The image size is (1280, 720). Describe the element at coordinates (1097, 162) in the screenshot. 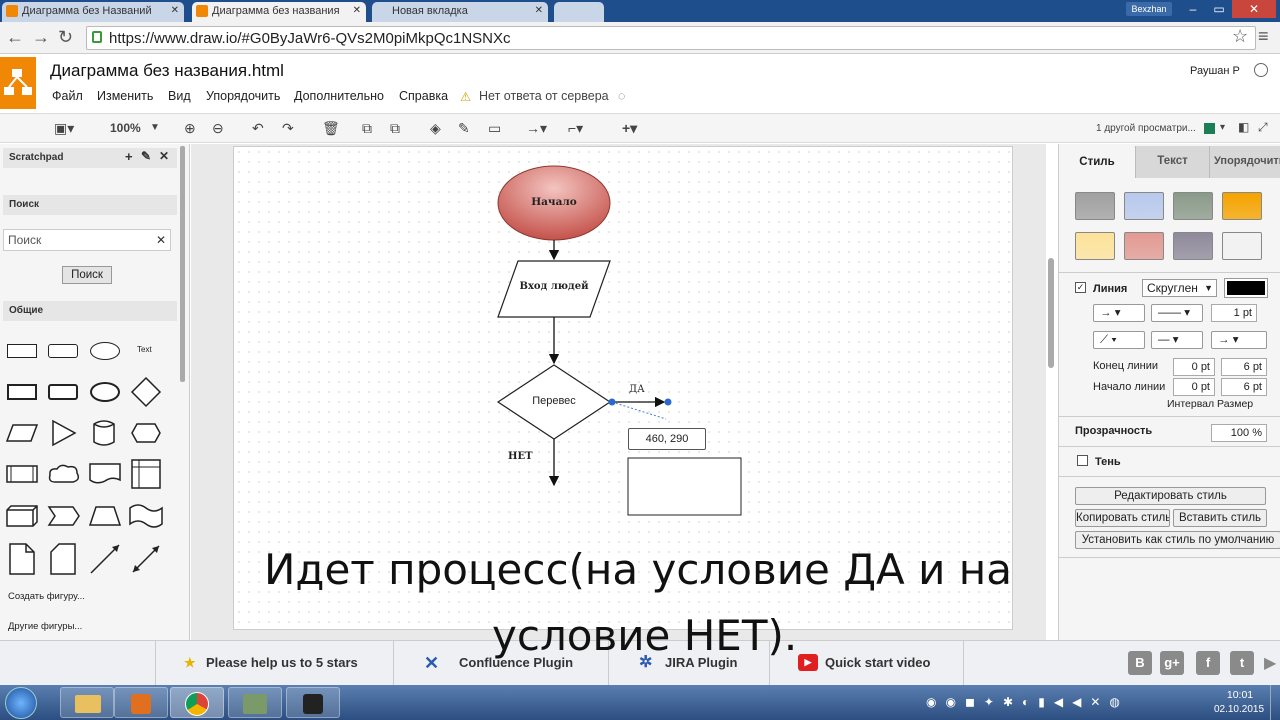

I see `tab-style: Стиль` at that location.